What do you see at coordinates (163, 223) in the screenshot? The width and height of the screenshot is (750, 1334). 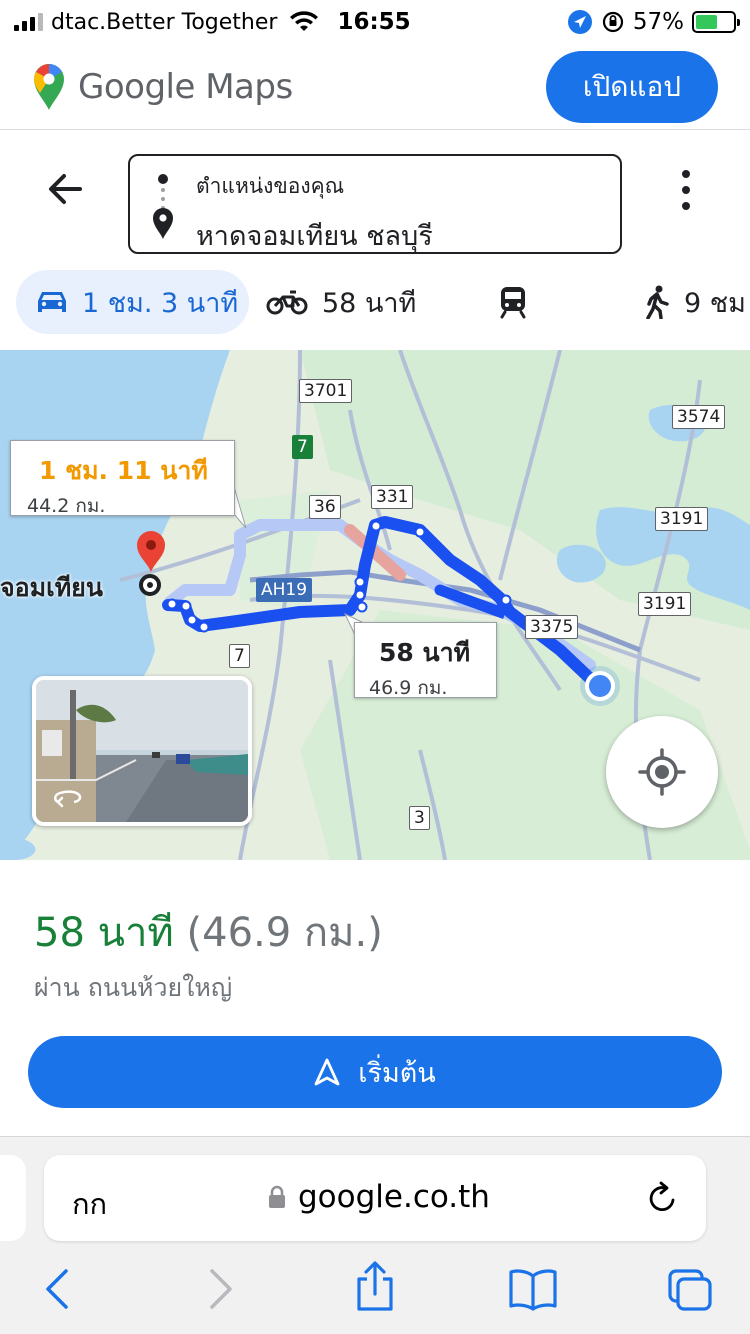 I see `destination-pin-icon` at bounding box center [163, 223].